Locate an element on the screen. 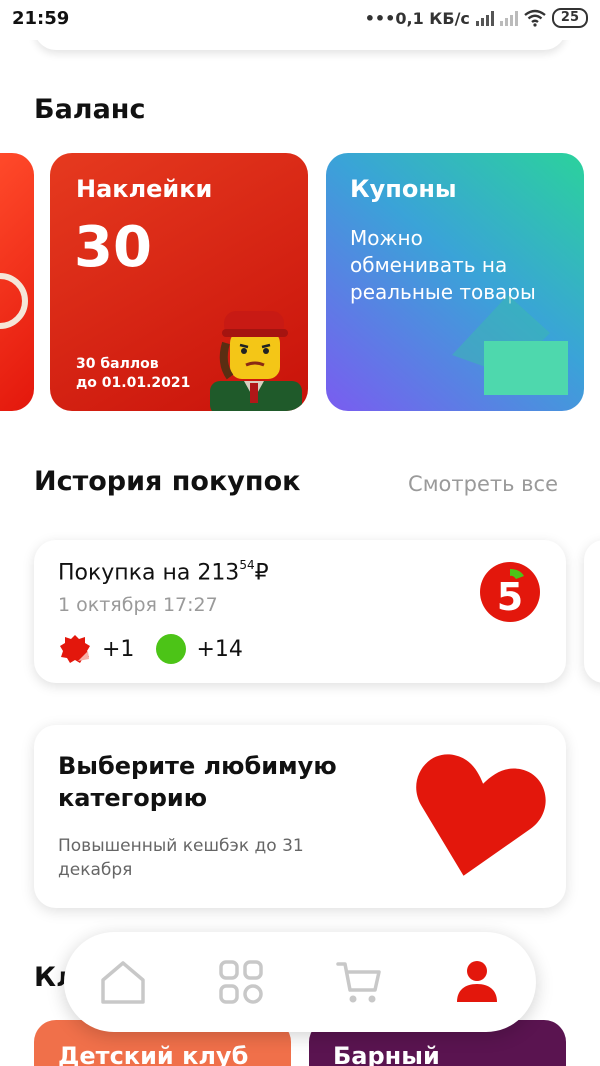 The image size is (600, 1066). previous-balance-card is located at coordinates (17, 282).